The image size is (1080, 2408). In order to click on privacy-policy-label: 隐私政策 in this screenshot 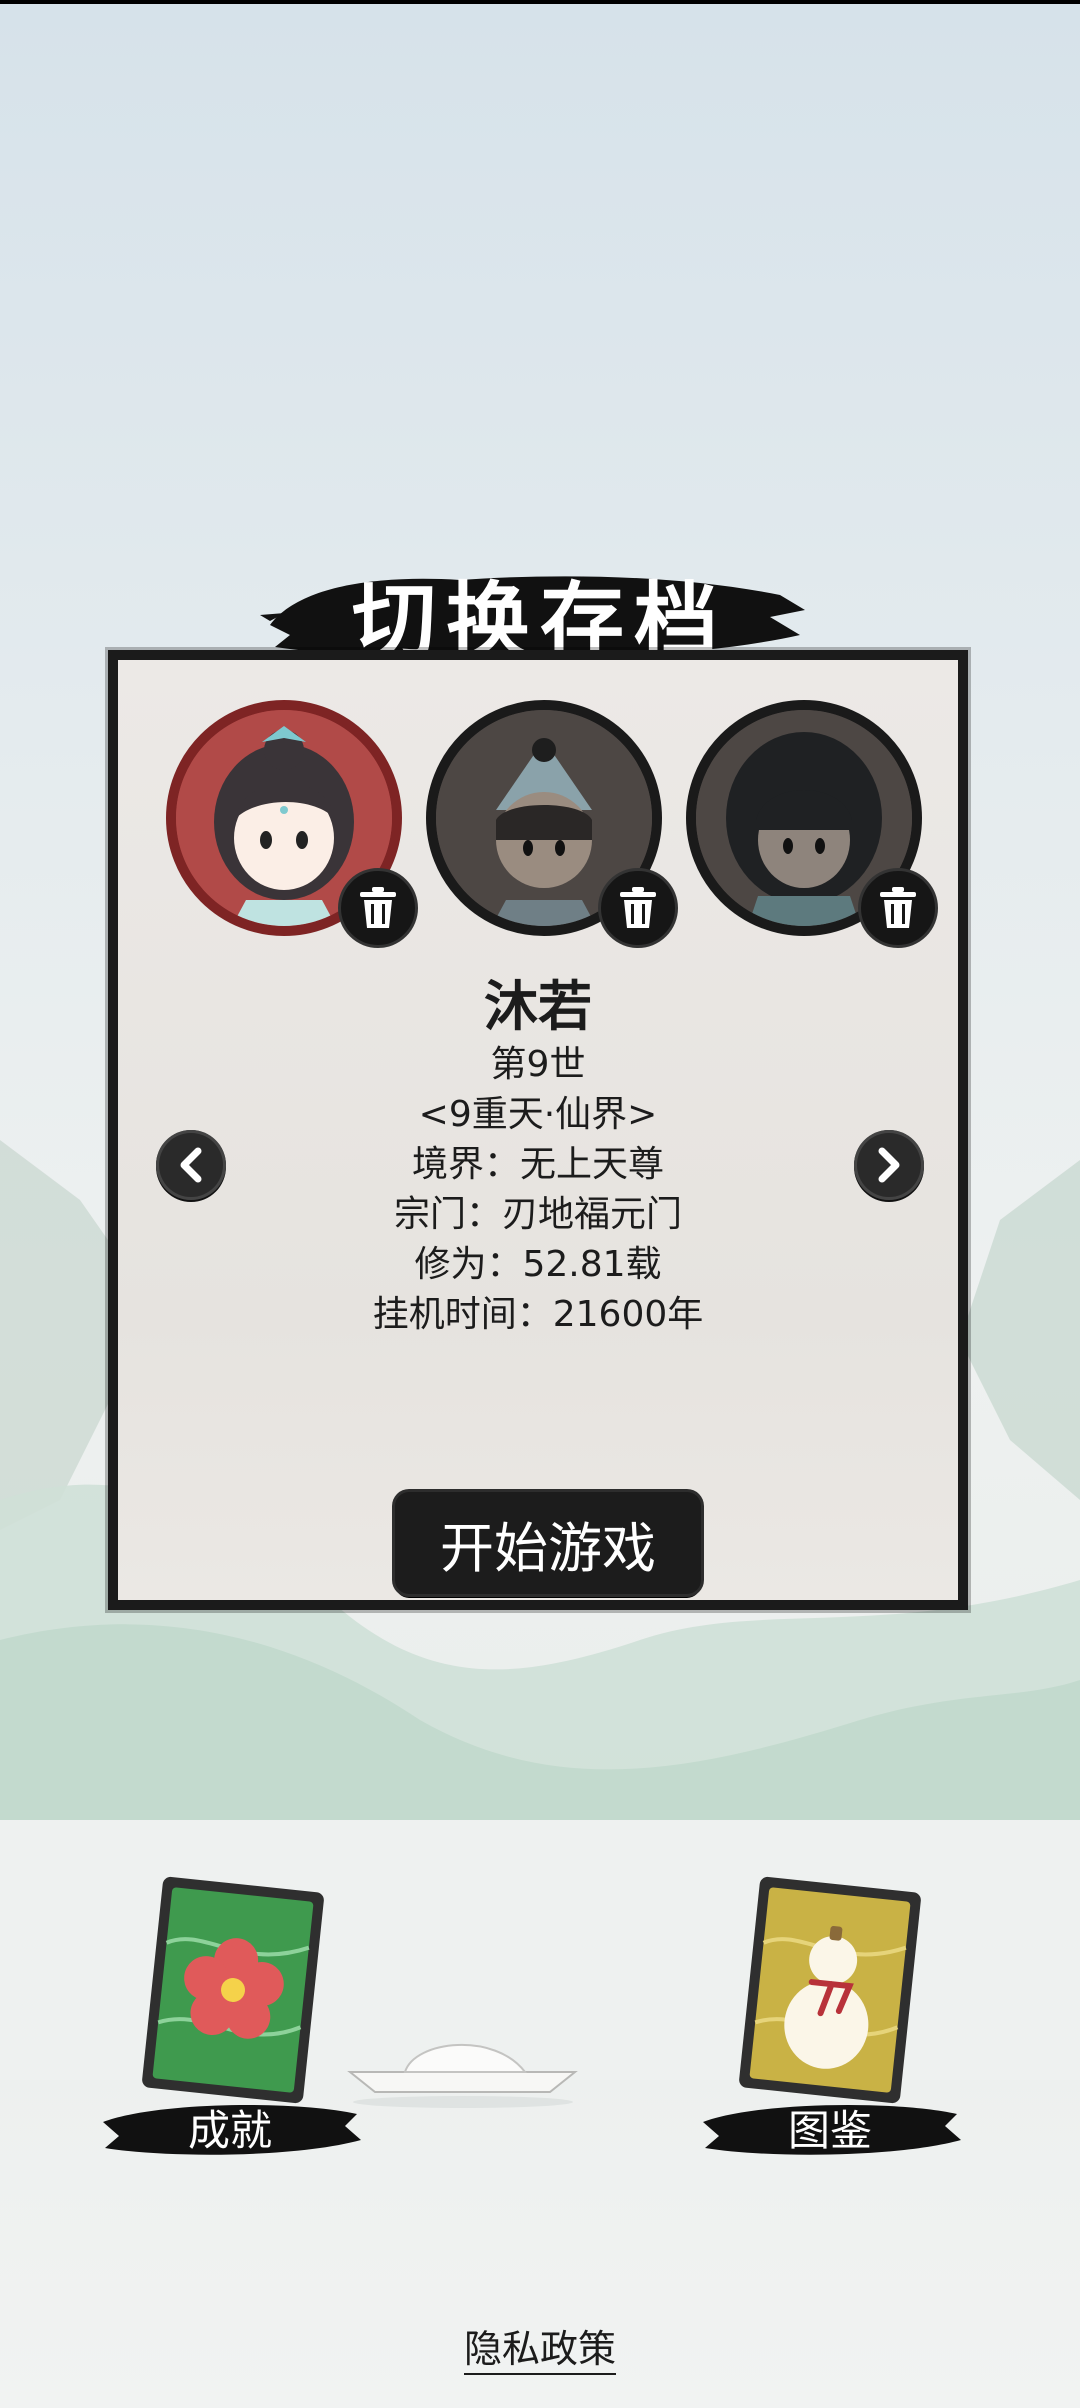, I will do `click(539, 2351)`.